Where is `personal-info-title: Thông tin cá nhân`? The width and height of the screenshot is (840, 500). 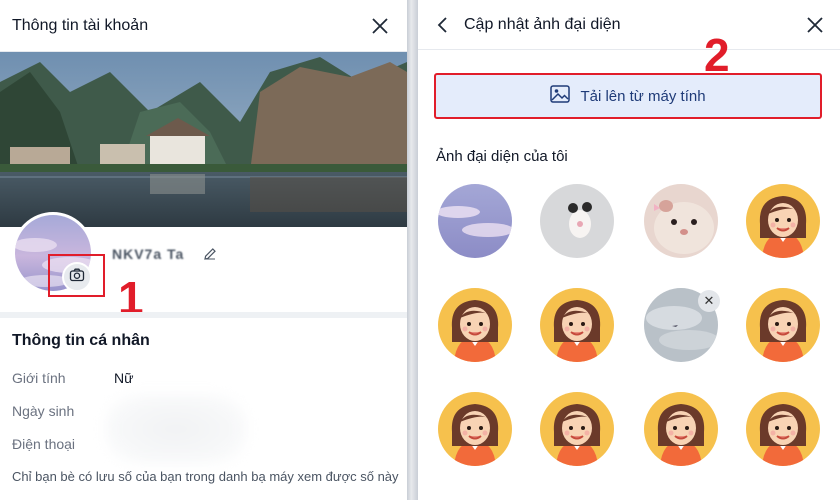
personal-info-title: Thông tin cá nhân is located at coordinates (81, 340).